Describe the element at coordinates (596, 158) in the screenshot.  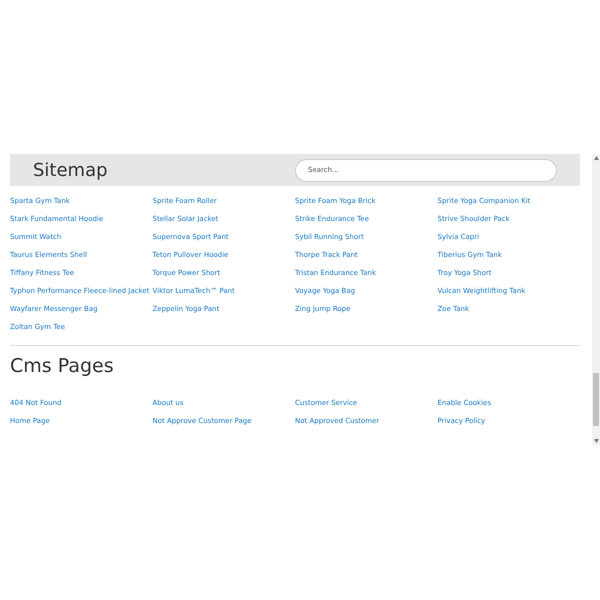
I see `scroll-up-icon` at that location.